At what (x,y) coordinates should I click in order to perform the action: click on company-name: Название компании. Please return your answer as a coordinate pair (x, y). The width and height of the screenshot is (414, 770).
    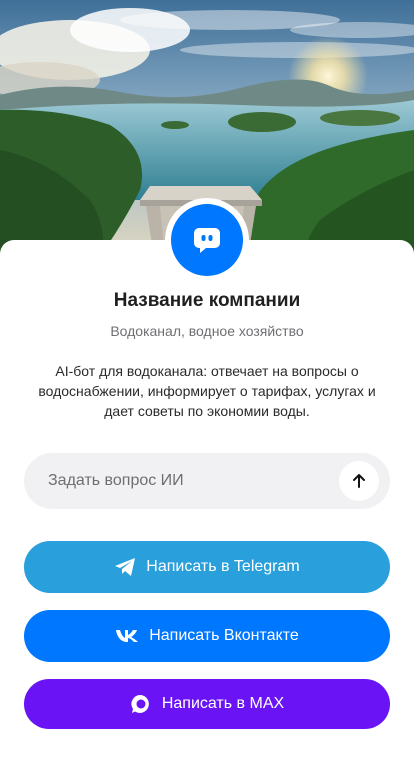
    Looking at the image, I should click on (207, 300).